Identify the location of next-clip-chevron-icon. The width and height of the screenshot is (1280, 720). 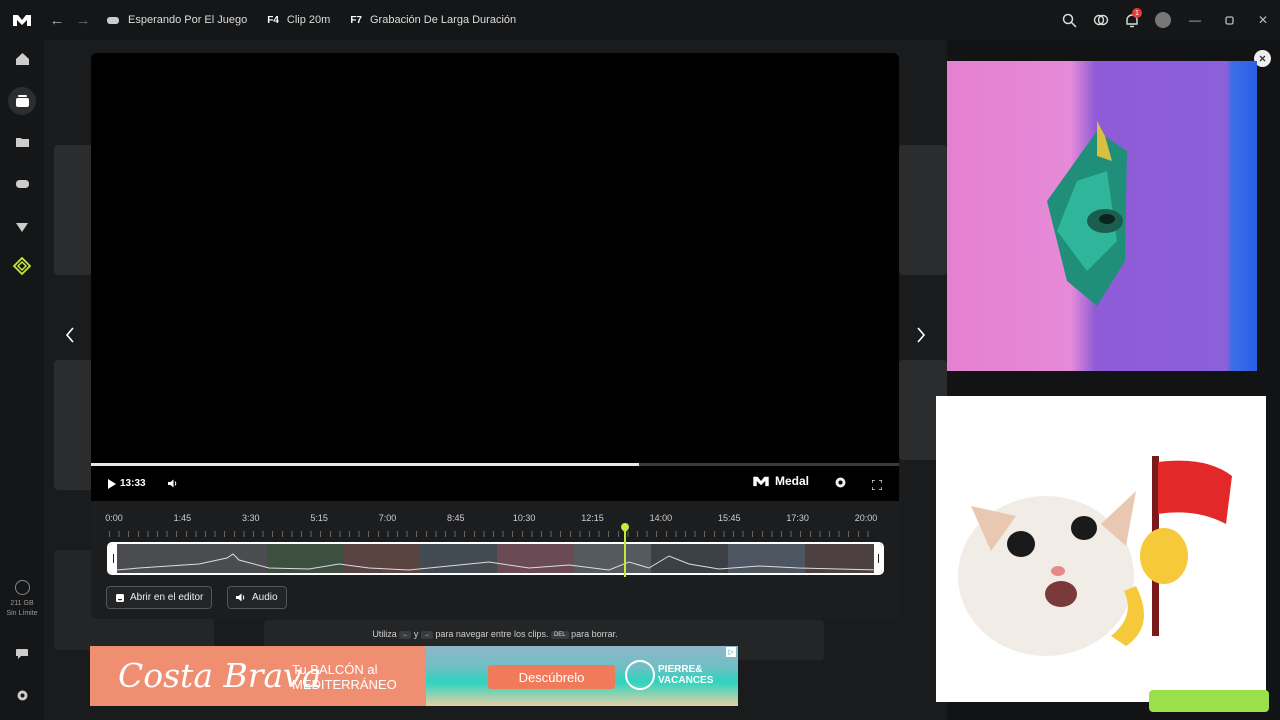
(921, 335).